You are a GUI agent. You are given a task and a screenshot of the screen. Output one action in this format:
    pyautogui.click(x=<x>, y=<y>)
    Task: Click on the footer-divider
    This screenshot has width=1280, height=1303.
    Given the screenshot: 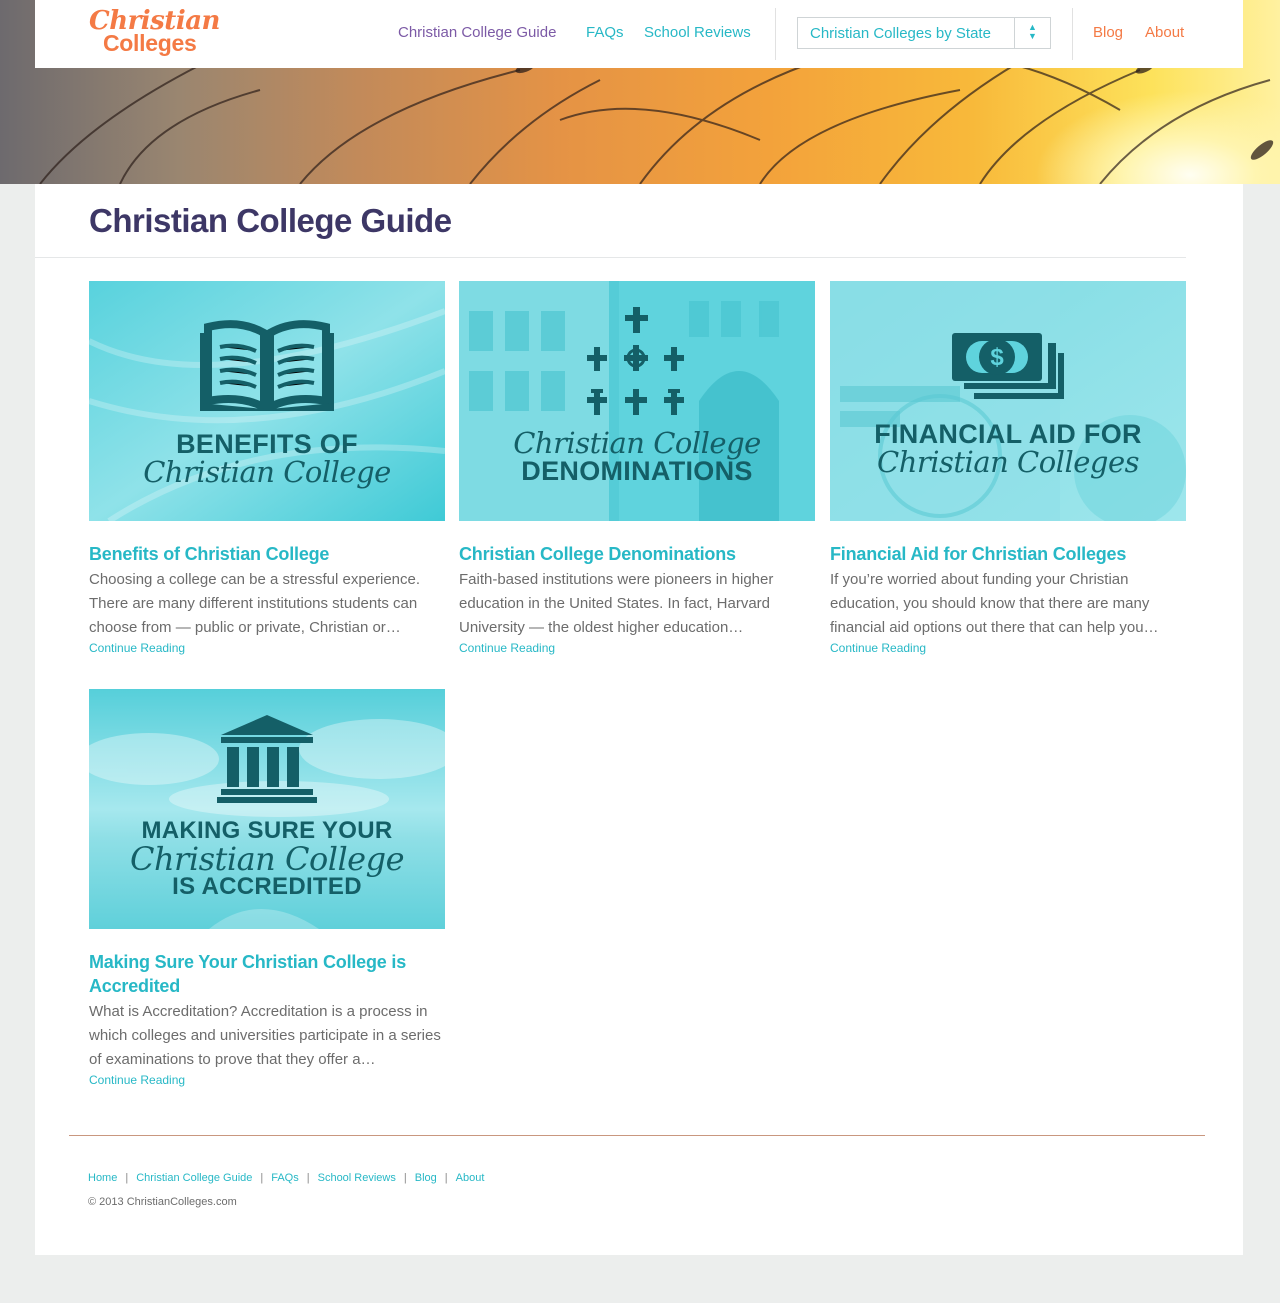 What is the action you would take?
    pyautogui.click(x=637, y=1135)
    